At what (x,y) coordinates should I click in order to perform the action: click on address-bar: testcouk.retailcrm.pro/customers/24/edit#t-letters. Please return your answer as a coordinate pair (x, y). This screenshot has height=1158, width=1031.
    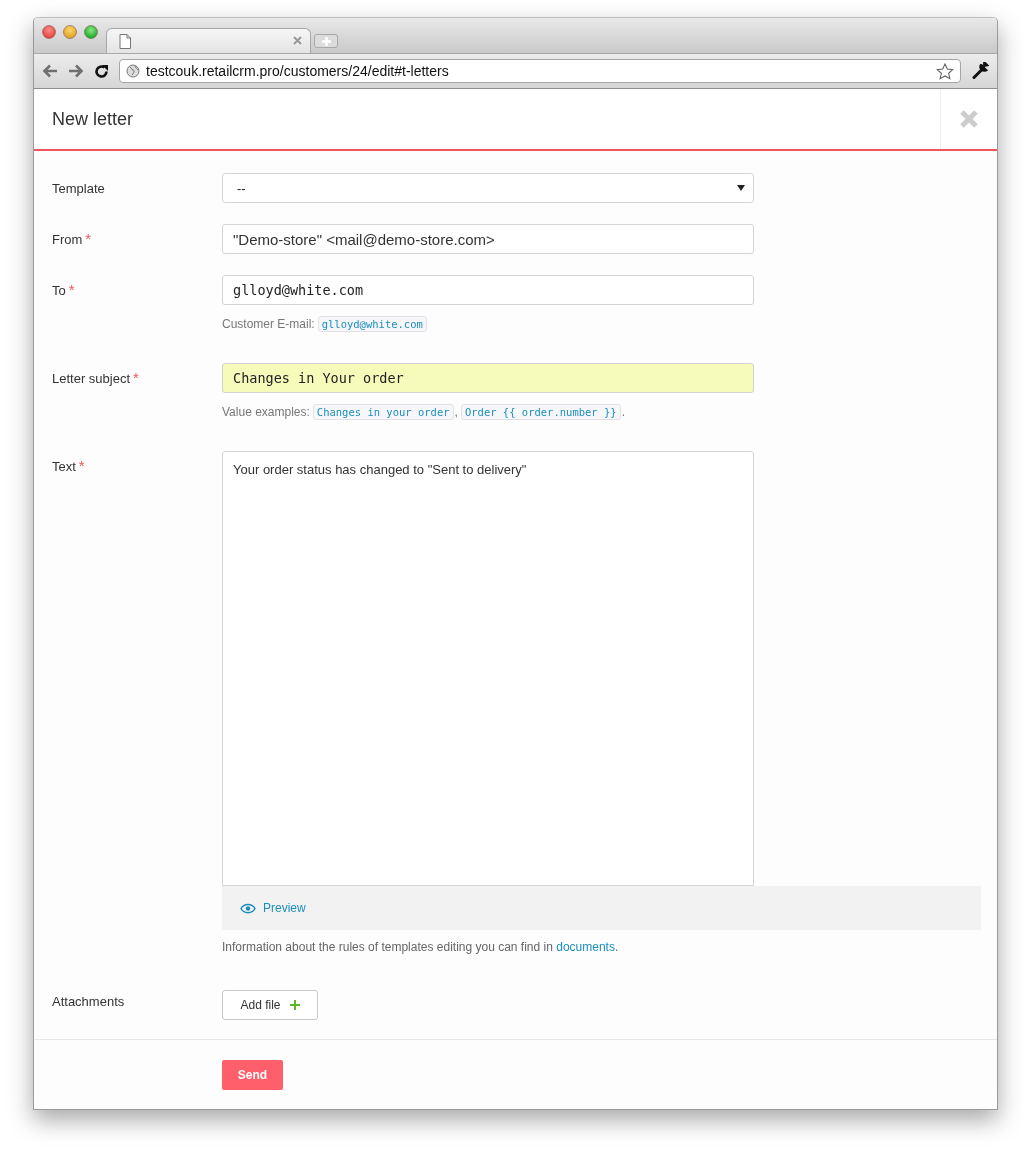
    Looking at the image, I should click on (540, 71).